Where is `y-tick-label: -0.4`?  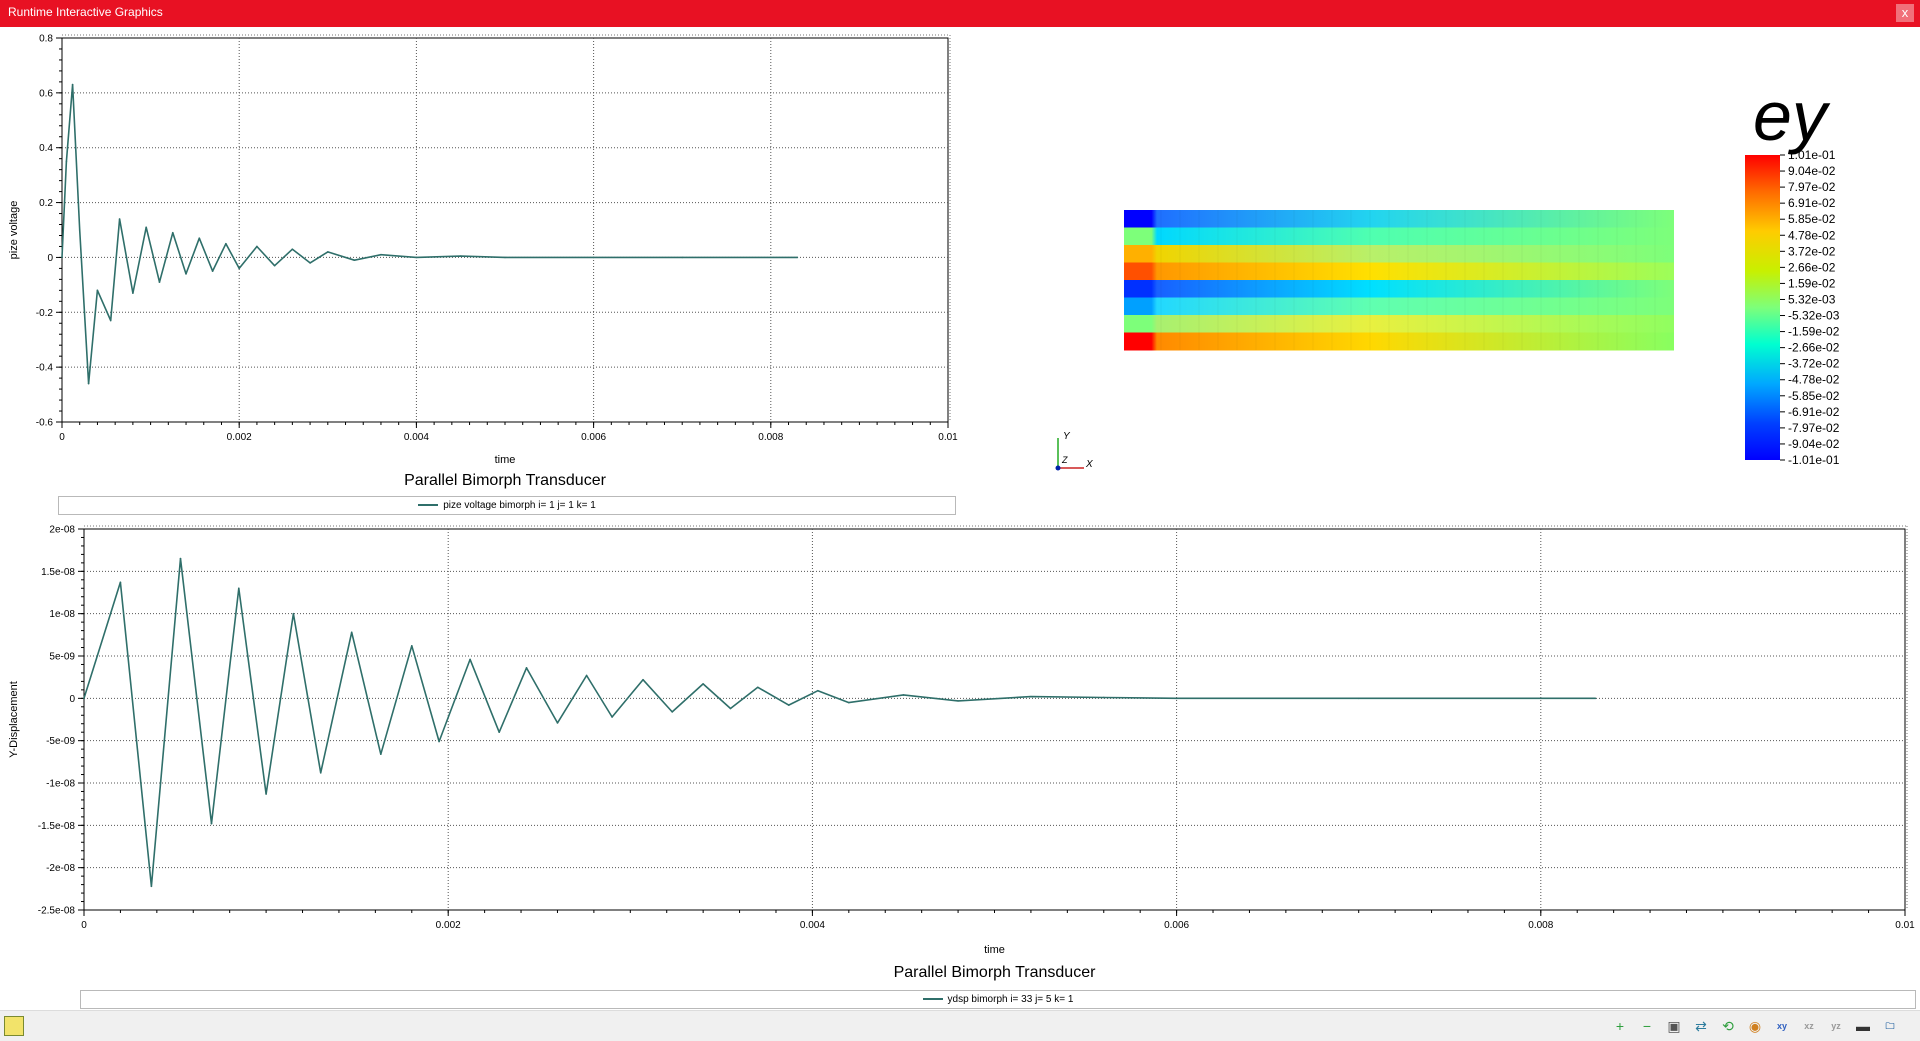 y-tick-label: -0.4 is located at coordinates (45, 368).